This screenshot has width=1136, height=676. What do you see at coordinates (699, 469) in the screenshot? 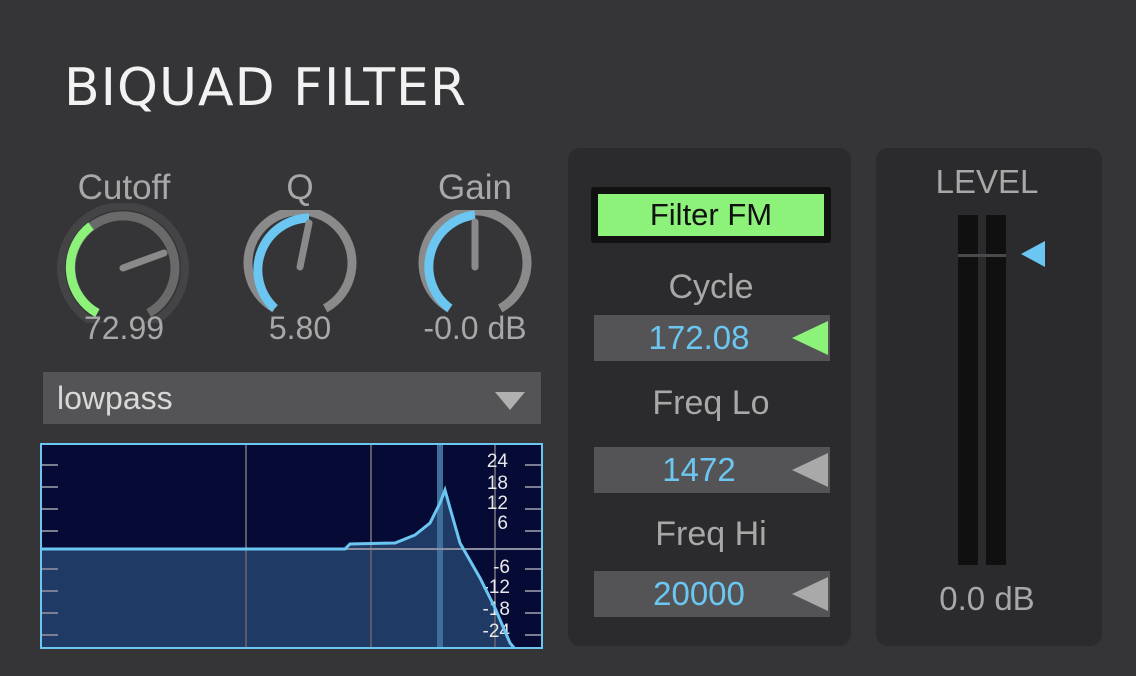
I see `freq-lo-value: 1472` at bounding box center [699, 469].